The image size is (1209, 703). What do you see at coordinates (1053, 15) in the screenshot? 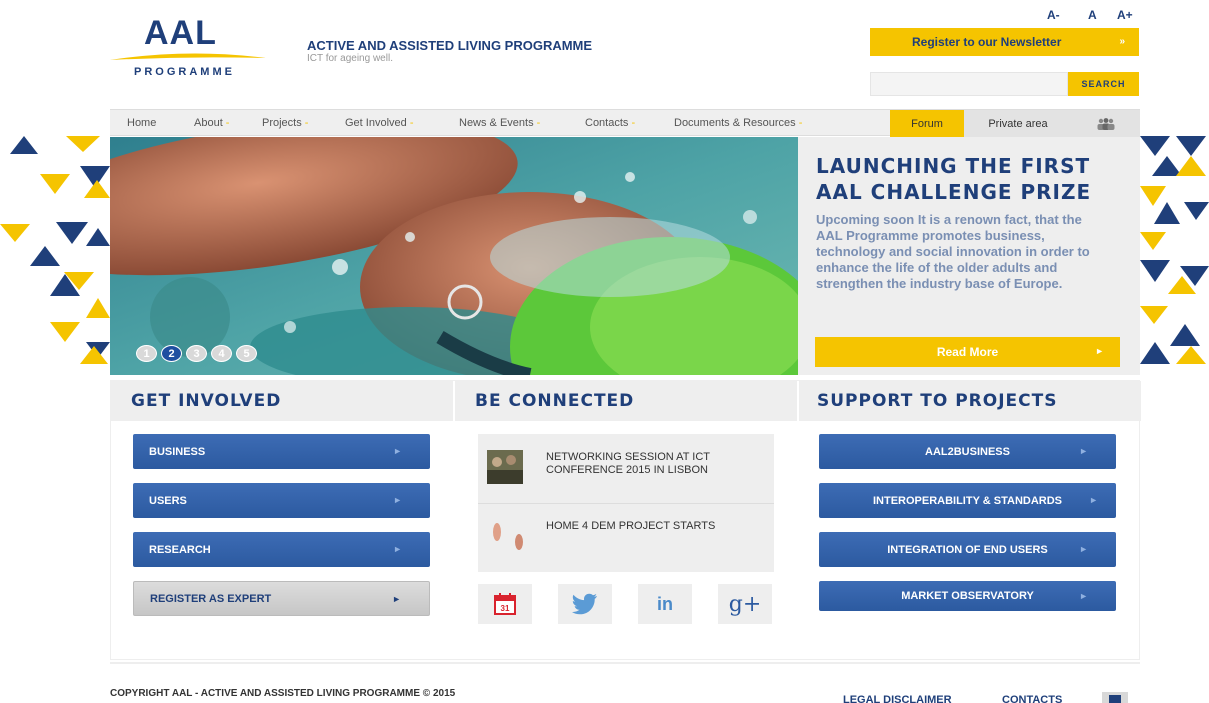
I see `font-decrease-button: A-` at bounding box center [1053, 15].